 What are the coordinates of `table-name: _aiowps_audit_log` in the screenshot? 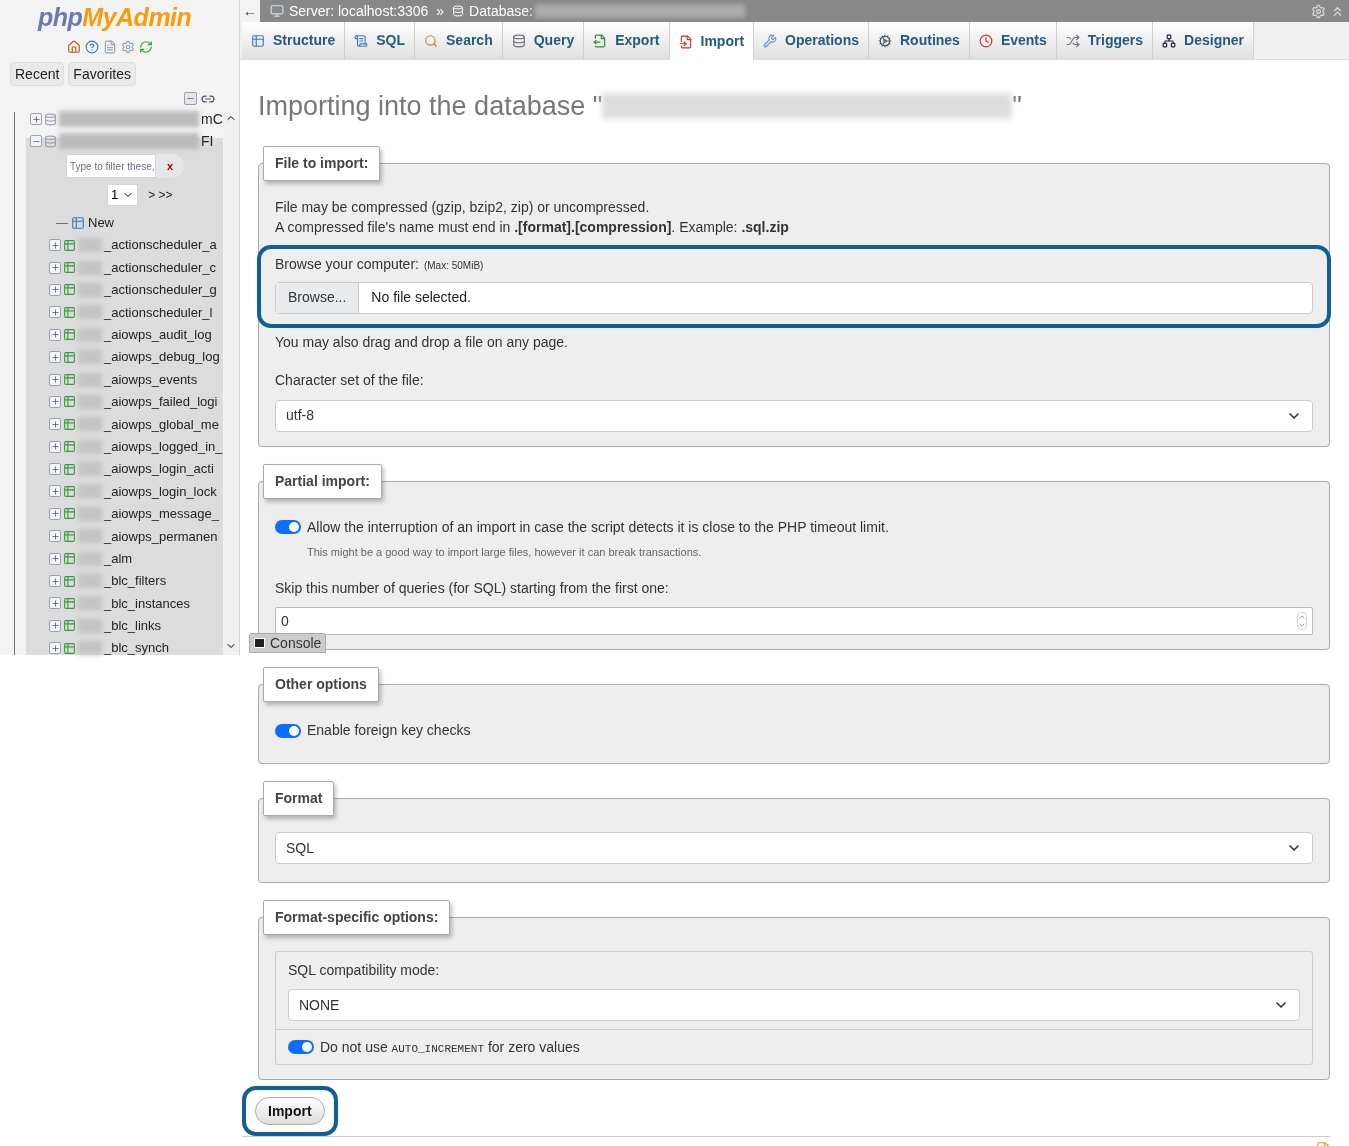 It's located at (158, 335).